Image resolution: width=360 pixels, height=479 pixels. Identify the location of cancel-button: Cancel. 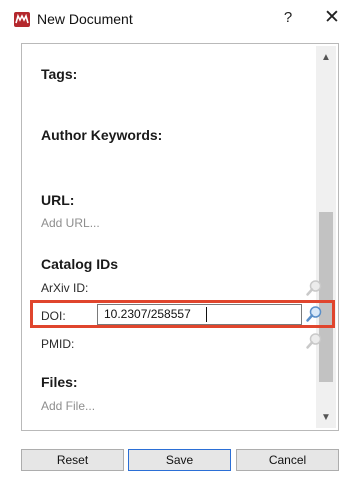
(287, 460).